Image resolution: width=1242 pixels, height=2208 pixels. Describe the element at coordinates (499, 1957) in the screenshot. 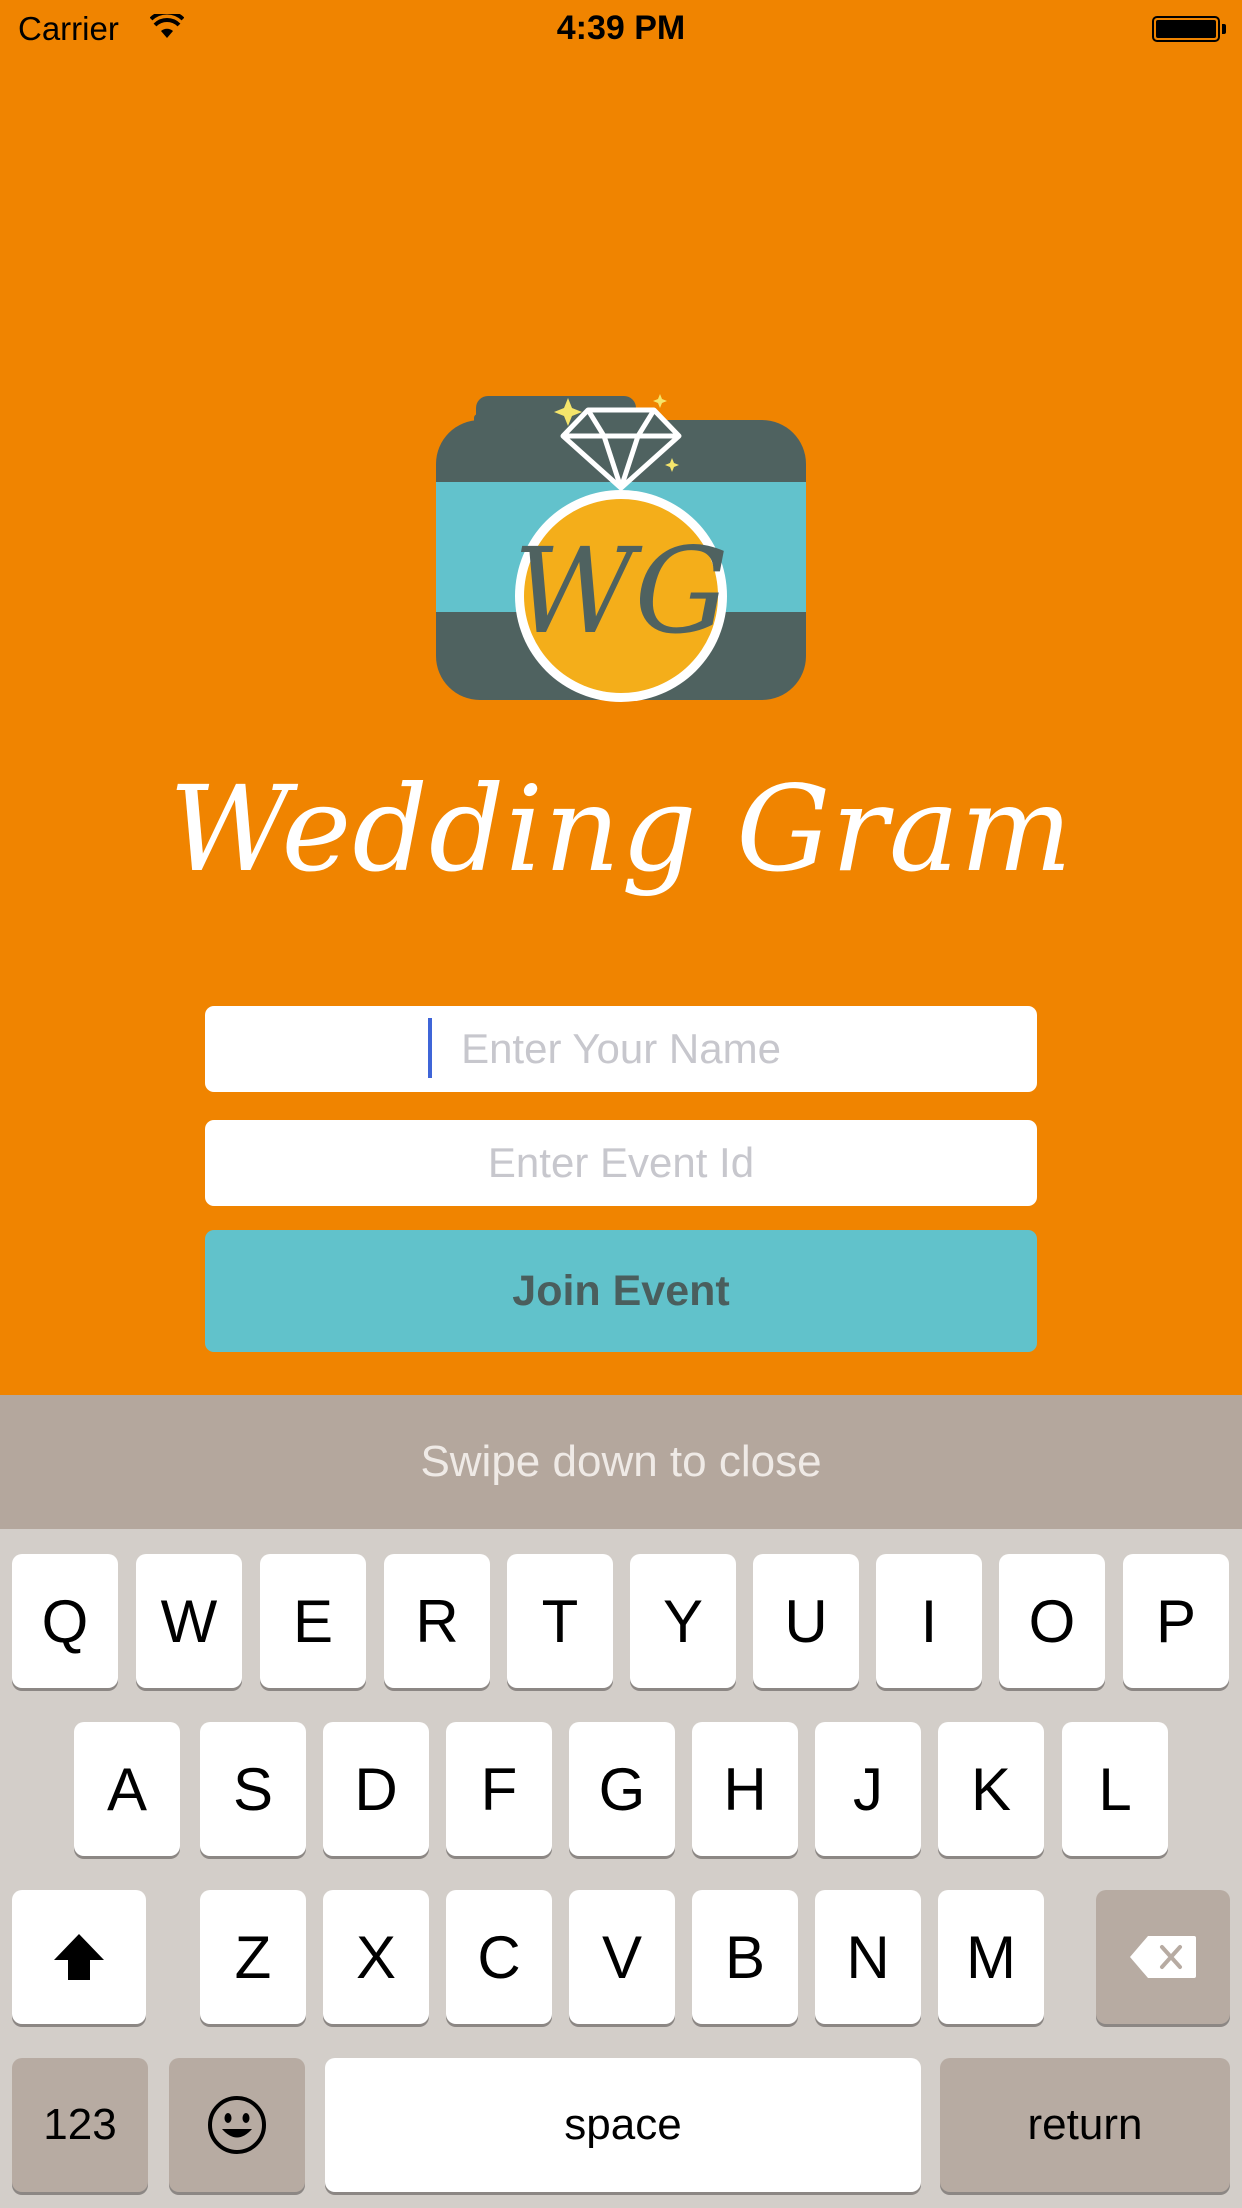

I see `key-c: C` at that location.